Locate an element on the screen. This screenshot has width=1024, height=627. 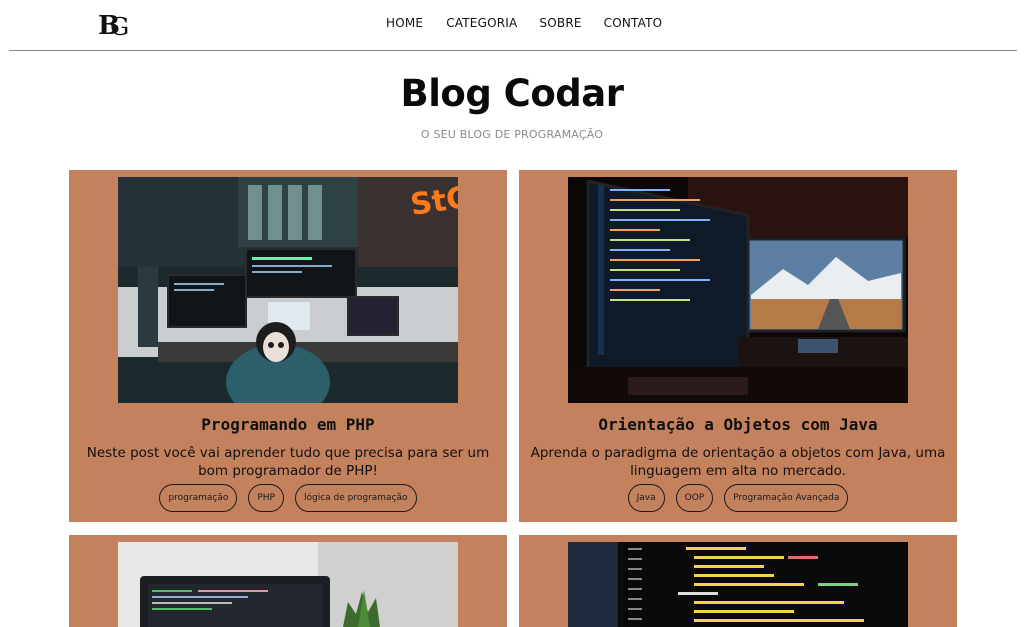
post-image: StG is located at coordinates (288, 290).